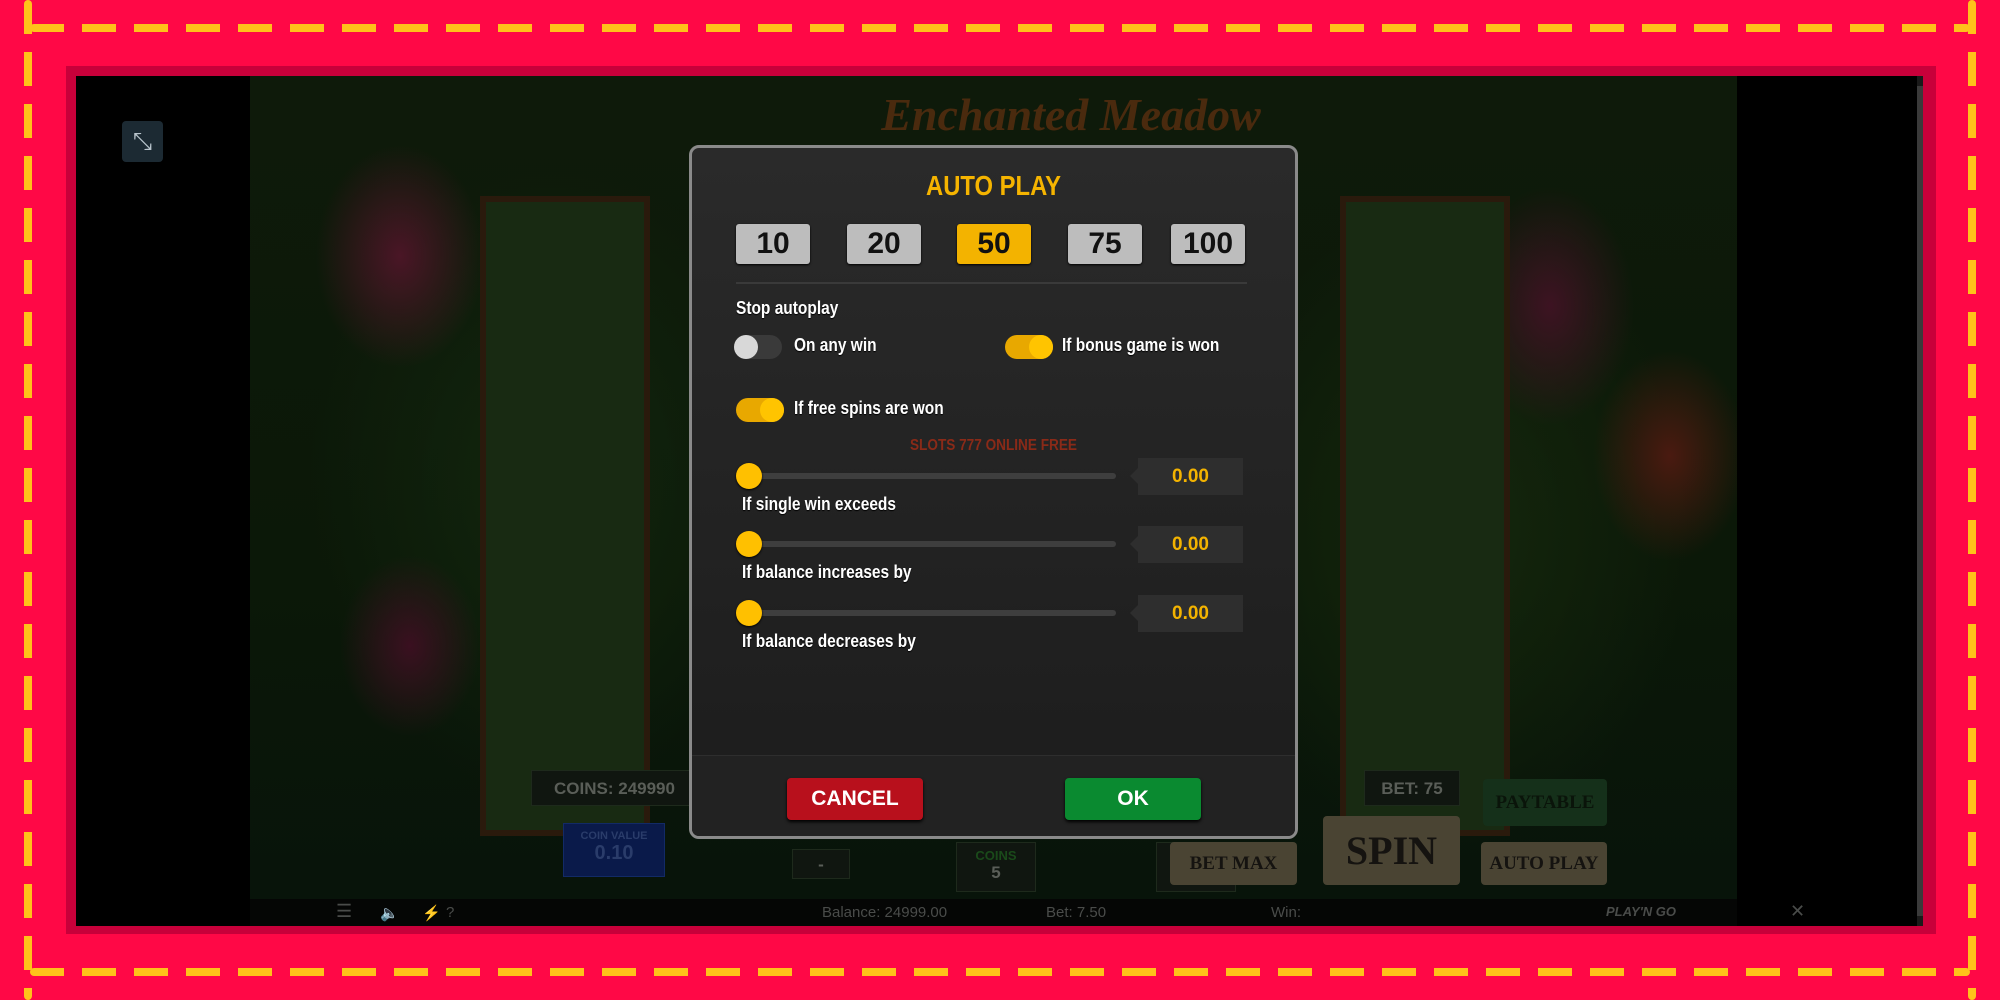 The width and height of the screenshot is (2000, 1000). What do you see at coordinates (1641, 911) in the screenshot?
I see `playngo-logo: PLAY'N GO` at bounding box center [1641, 911].